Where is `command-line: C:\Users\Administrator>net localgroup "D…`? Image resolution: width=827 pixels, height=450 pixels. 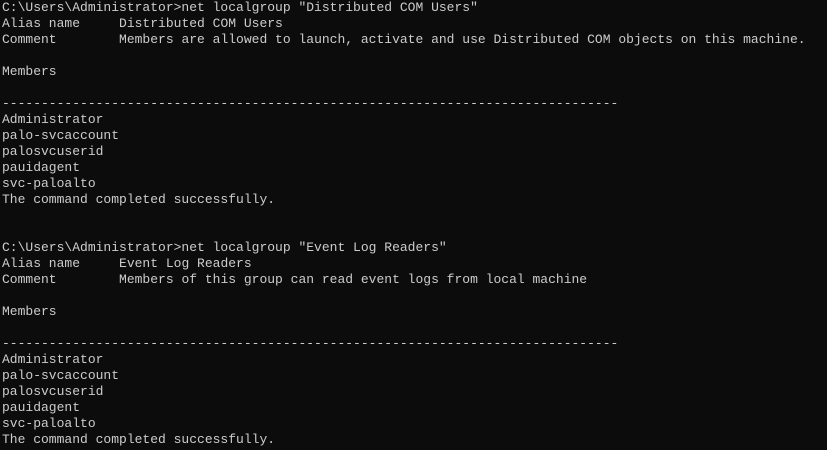
command-line: C:\Users\Administrator>net localgroup "D… is located at coordinates (414, 8).